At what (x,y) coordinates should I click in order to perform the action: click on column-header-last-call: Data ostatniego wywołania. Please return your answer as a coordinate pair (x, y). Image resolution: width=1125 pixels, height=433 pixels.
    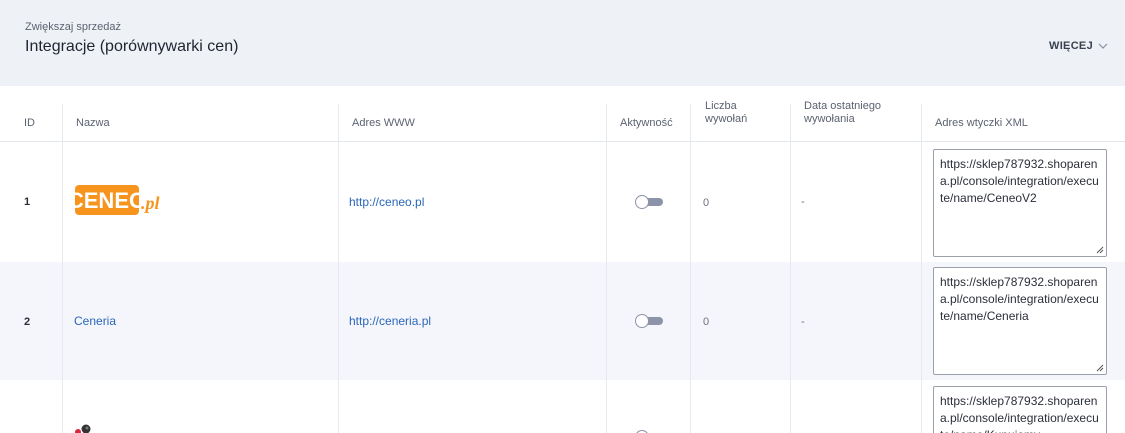
    Looking at the image, I should click on (842, 113).